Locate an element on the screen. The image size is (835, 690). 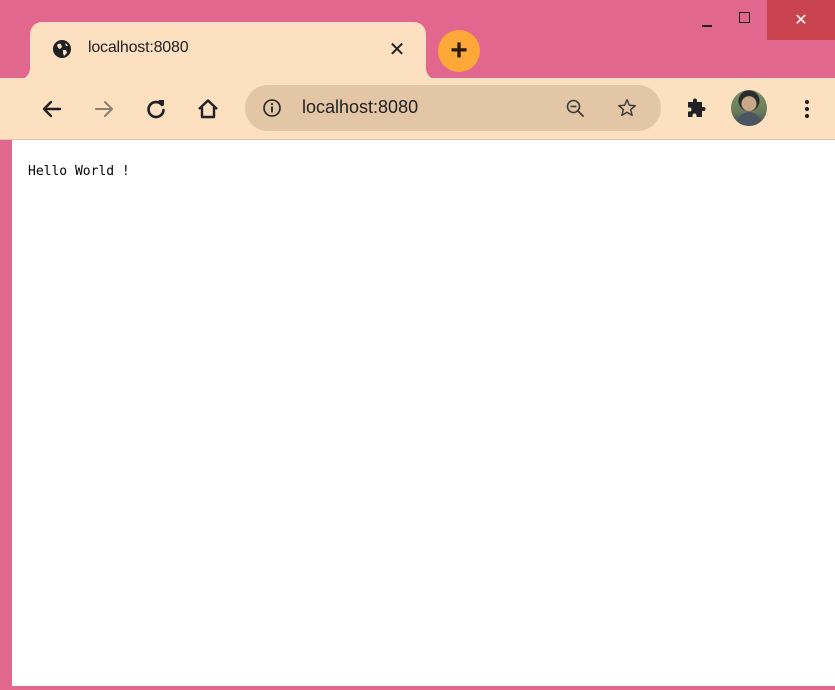
close-window-button: ✕ is located at coordinates (801, 20).